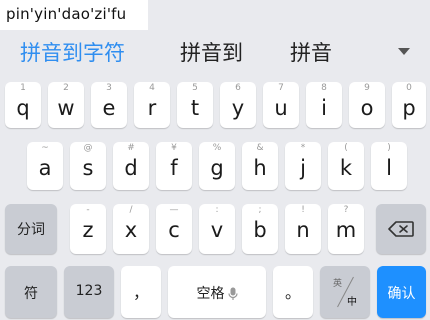 The image size is (430, 320). What do you see at coordinates (109, 108) in the screenshot?
I see `key-letter: e` at bounding box center [109, 108].